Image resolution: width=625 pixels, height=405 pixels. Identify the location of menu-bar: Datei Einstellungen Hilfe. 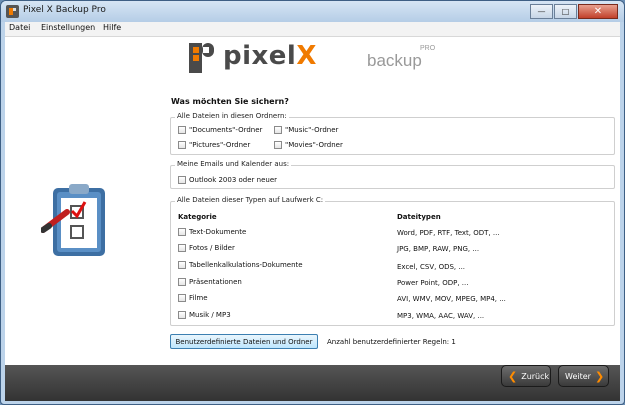
(312, 29).